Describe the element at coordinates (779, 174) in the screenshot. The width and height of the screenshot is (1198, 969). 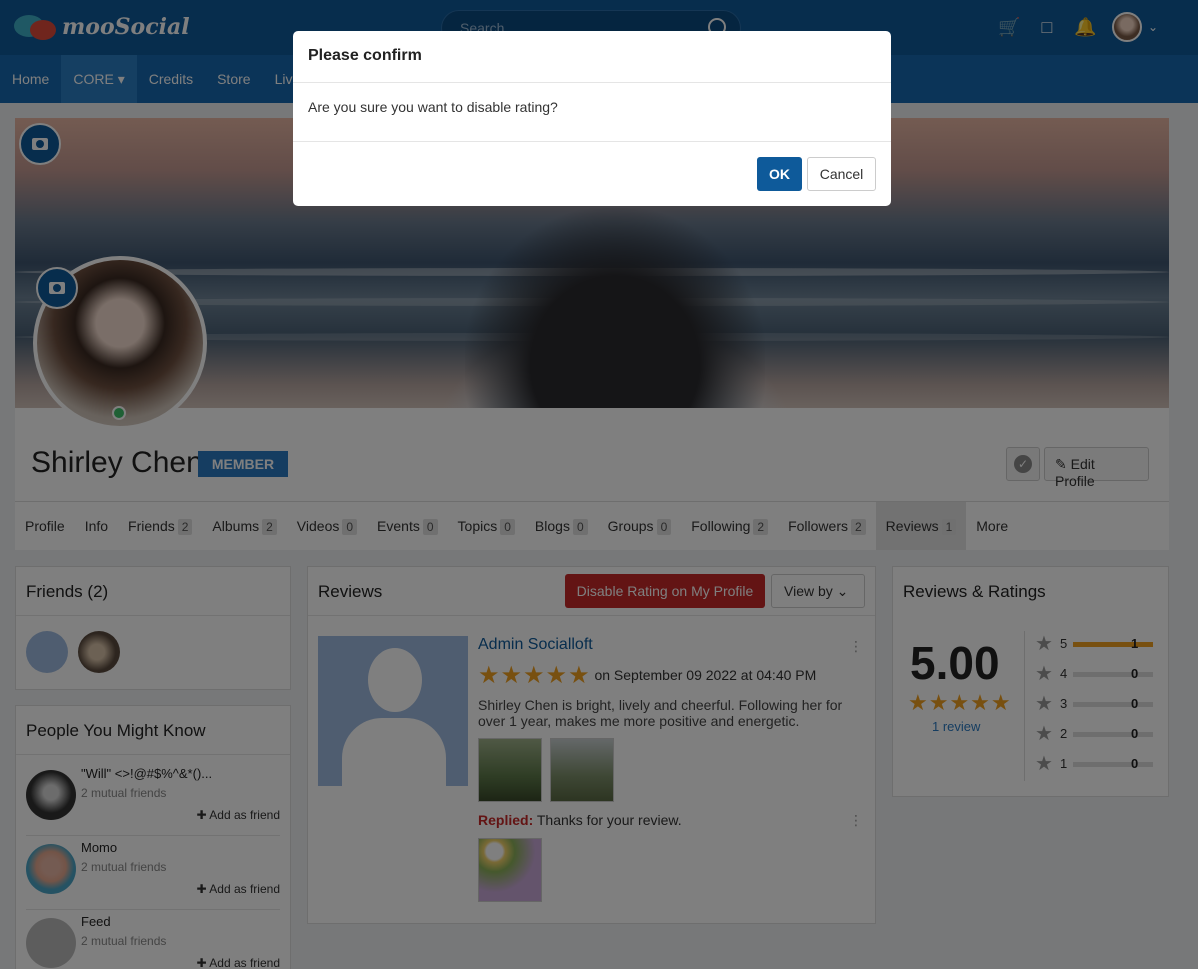
I see `ok-button: OK` at that location.